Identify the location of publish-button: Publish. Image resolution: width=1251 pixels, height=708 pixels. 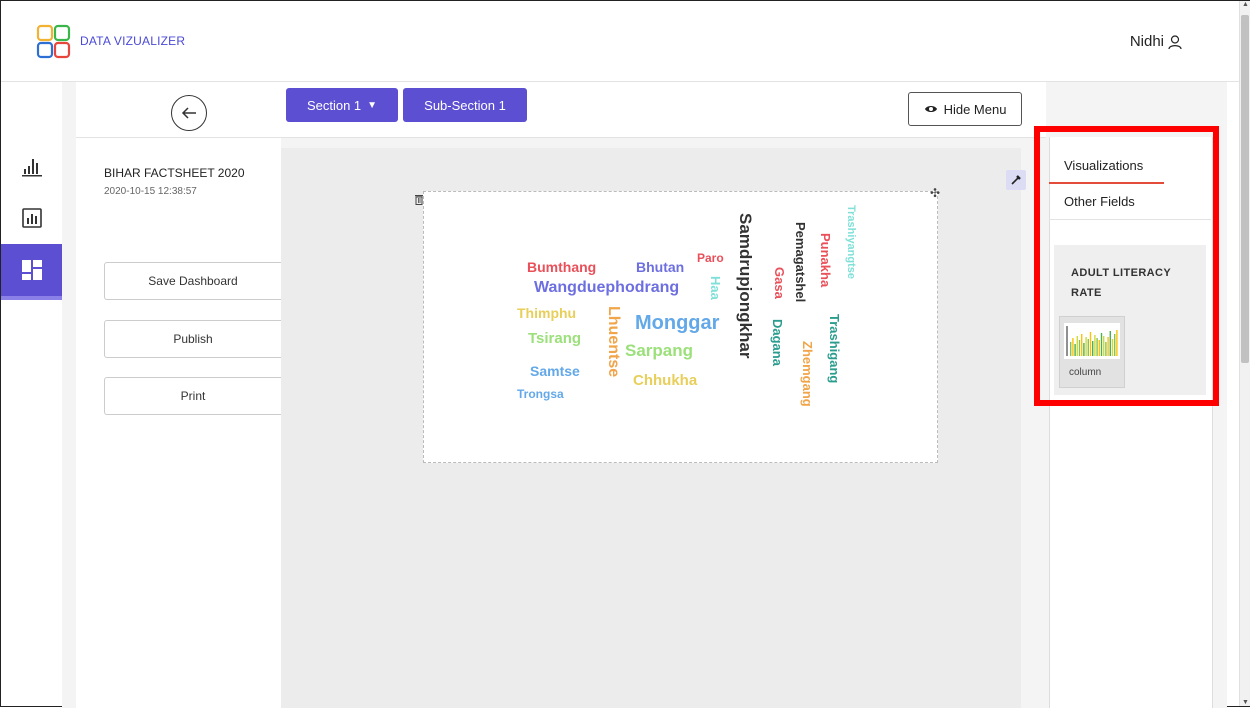
(192, 339).